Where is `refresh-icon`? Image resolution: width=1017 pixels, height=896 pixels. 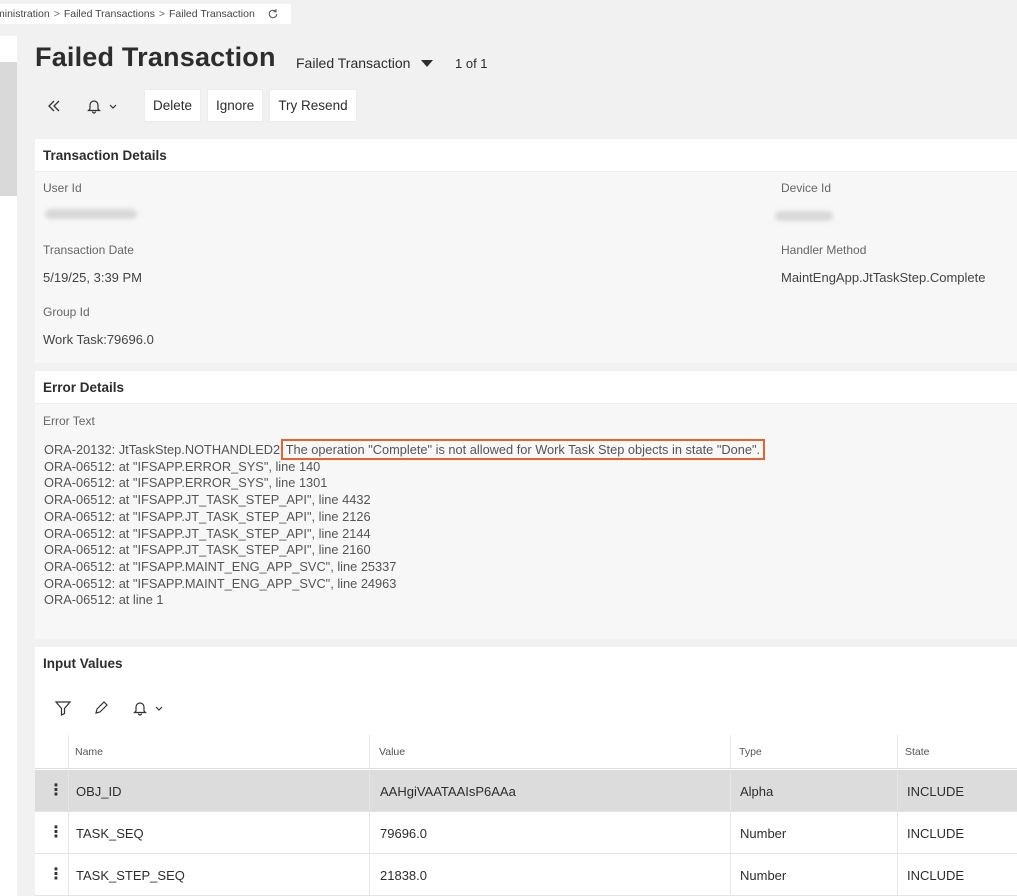
refresh-icon is located at coordinates (273, 14).